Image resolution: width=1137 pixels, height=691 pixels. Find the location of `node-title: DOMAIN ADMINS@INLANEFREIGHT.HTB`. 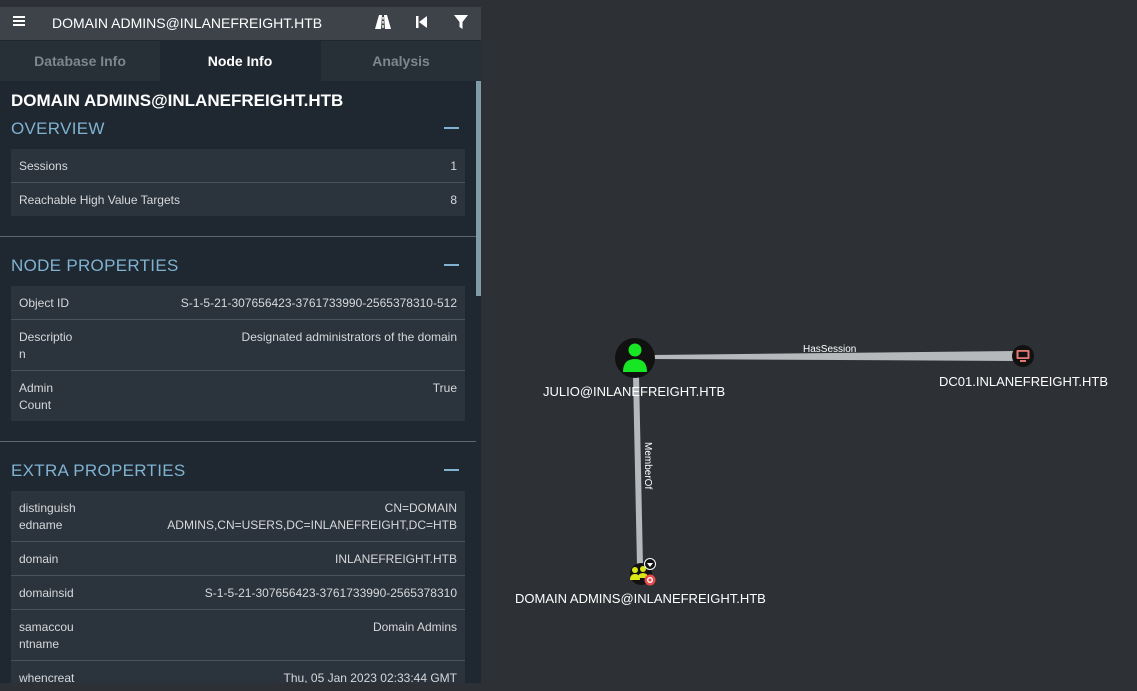

node-title: DOMAIN ADMINS@INLANEFREIGHT.HTB is located at coordinates (177, 100).